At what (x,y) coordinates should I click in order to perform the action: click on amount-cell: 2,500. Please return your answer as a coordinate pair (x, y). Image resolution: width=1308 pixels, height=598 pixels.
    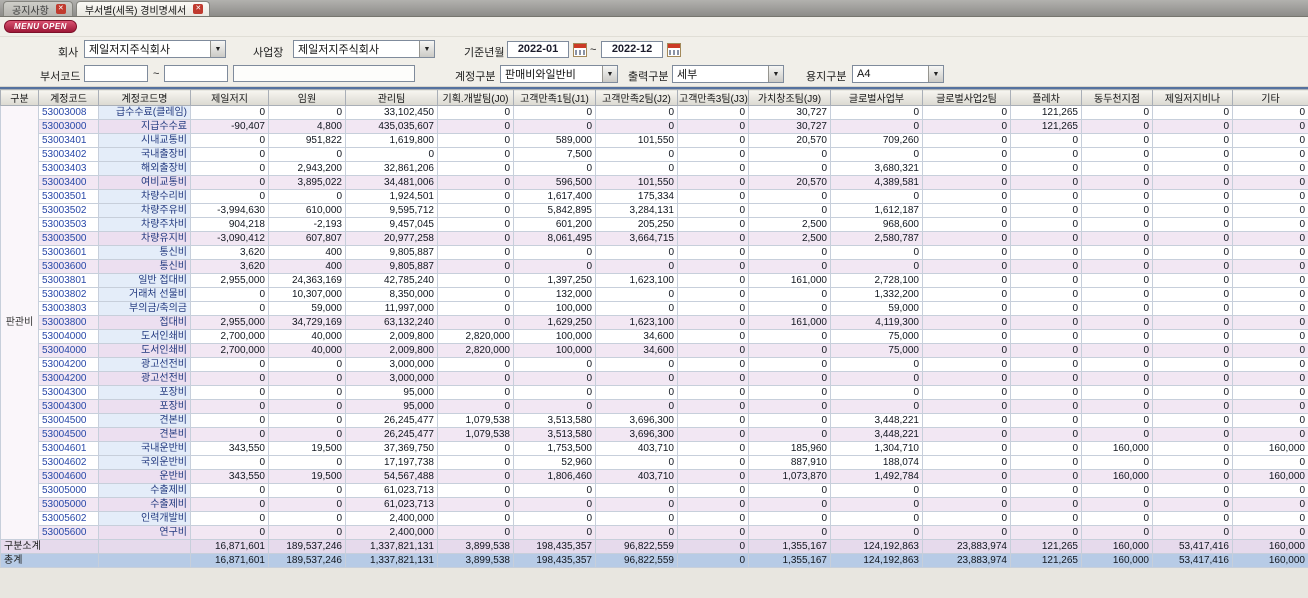
    Looking at the image, I should click on (789, 224).